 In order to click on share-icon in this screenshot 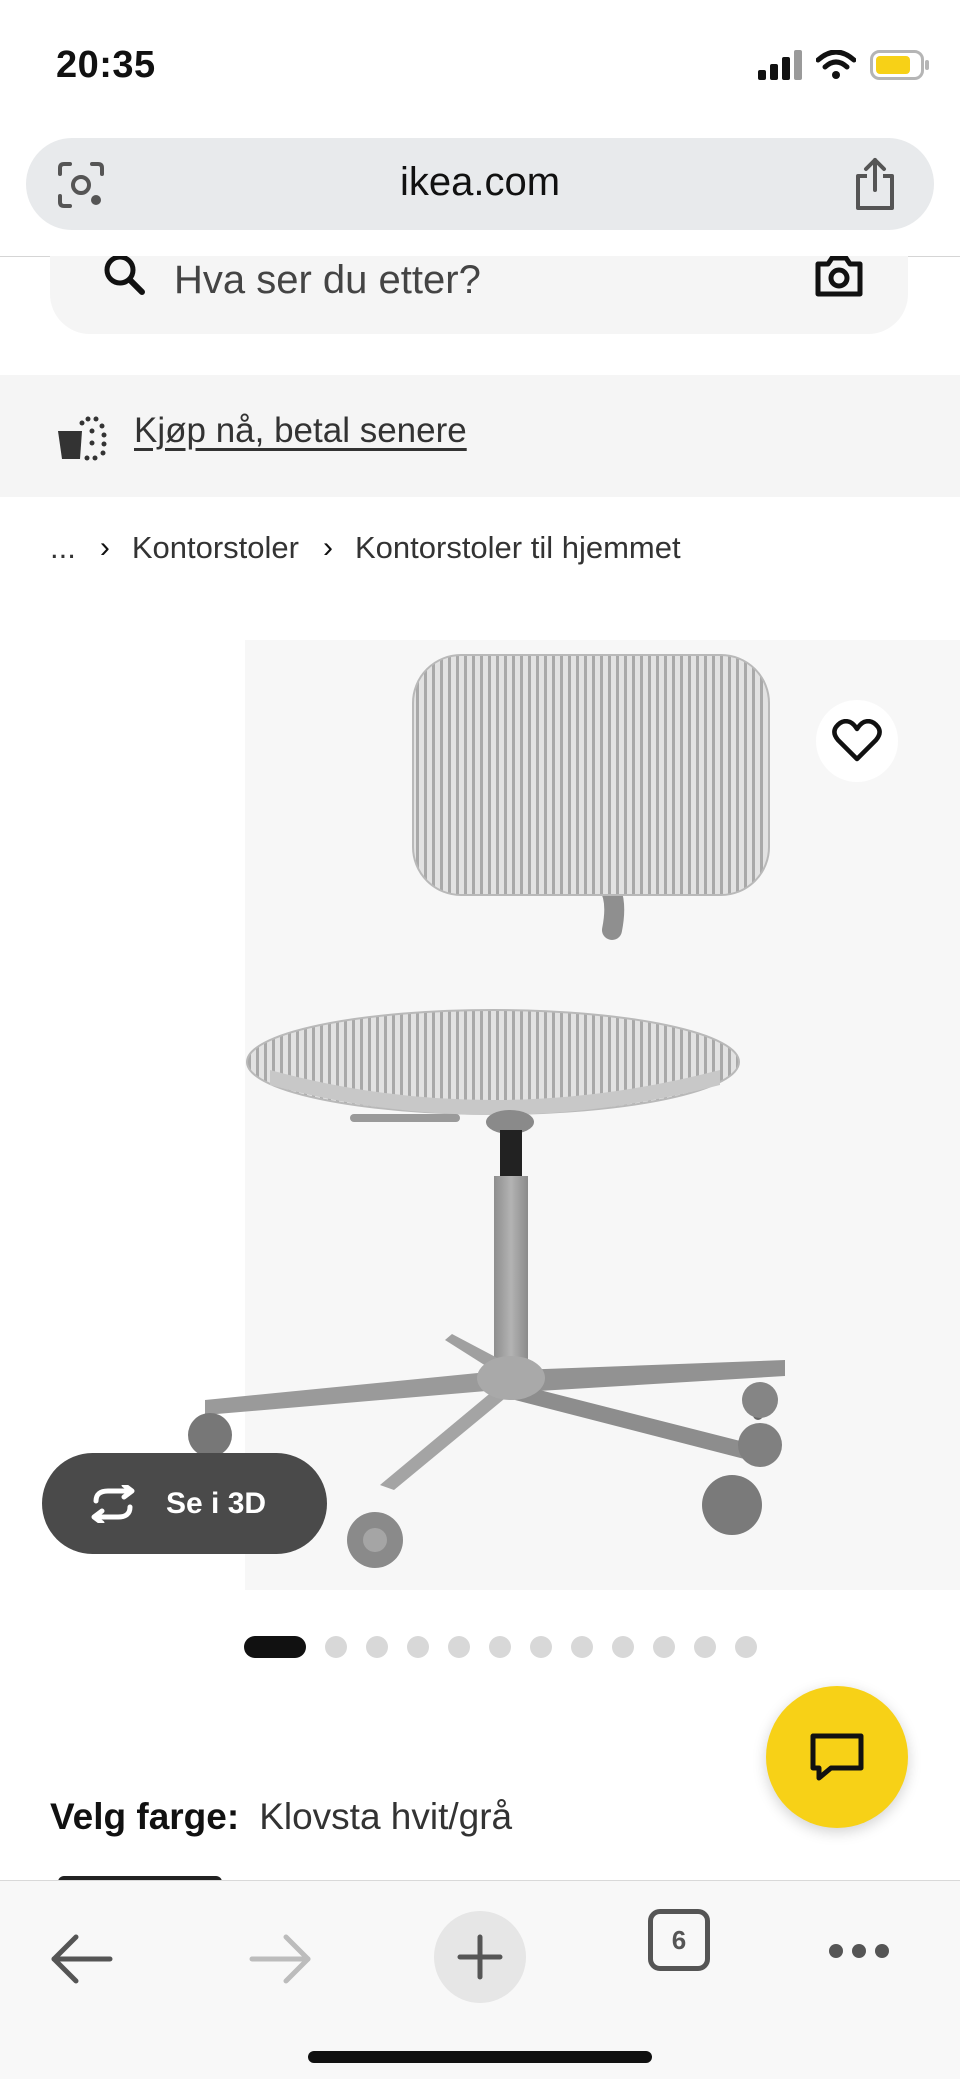, I will do `click(875, 184)`.